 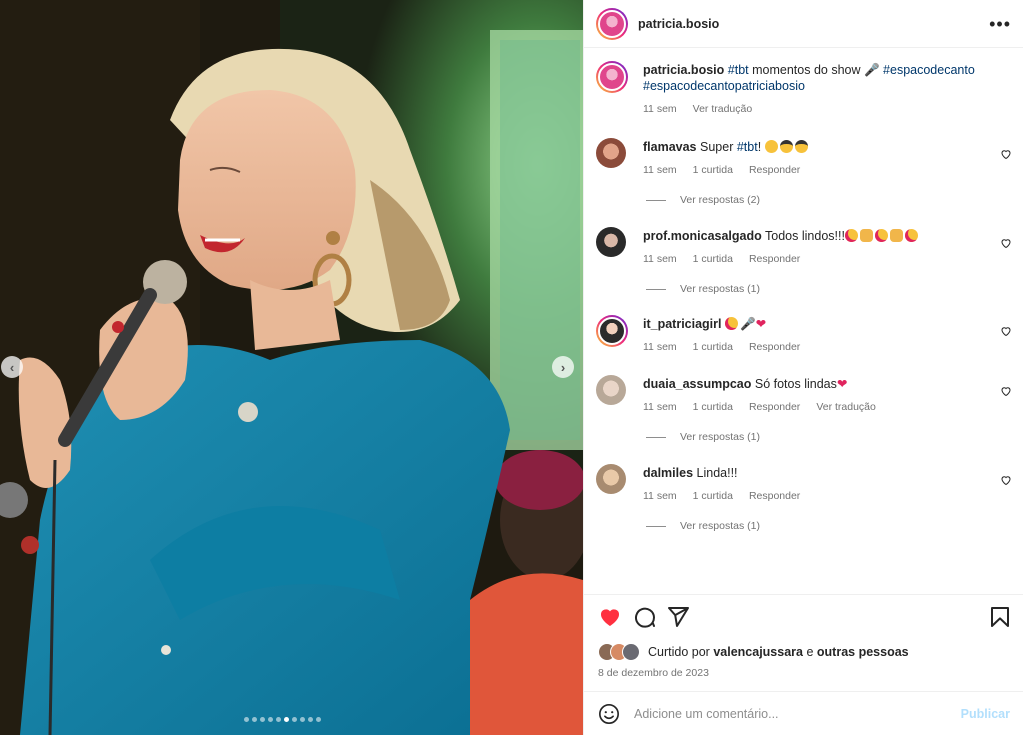 I want to click on liked-by-others-link: outras pessoas, so click(x=863, y=652).